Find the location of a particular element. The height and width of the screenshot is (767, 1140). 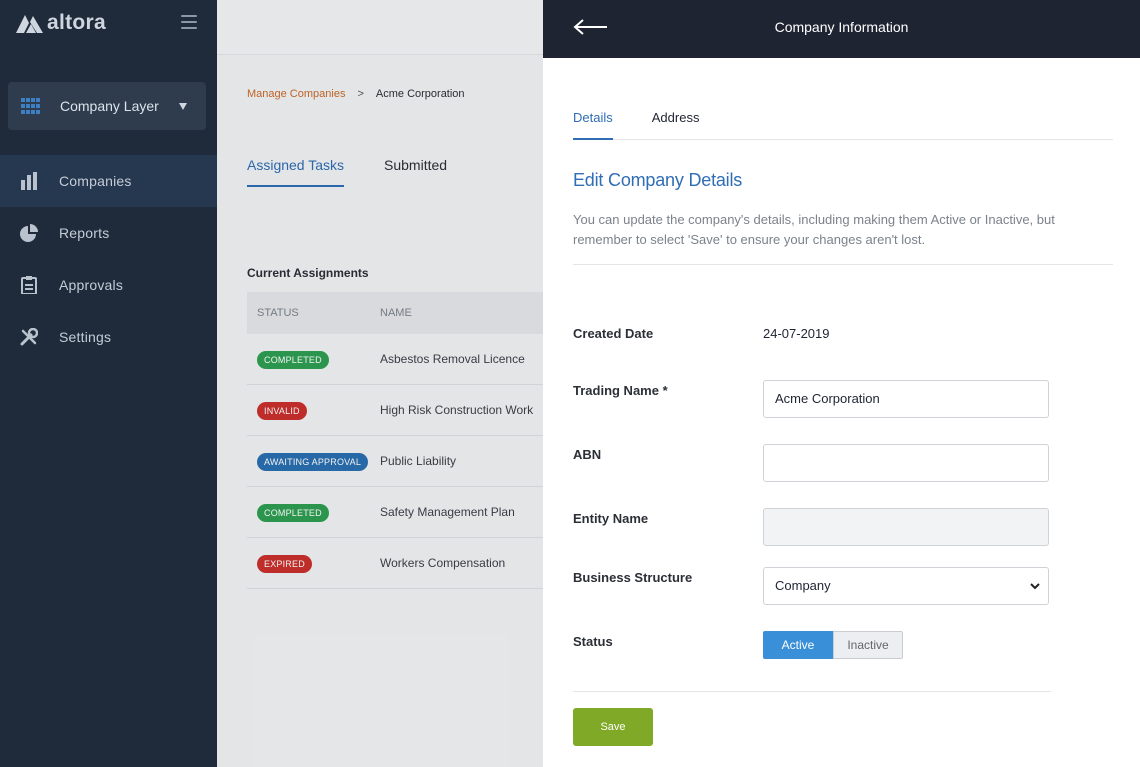

sidebar-item-companies: Companies is located at coordinates (108, 181).